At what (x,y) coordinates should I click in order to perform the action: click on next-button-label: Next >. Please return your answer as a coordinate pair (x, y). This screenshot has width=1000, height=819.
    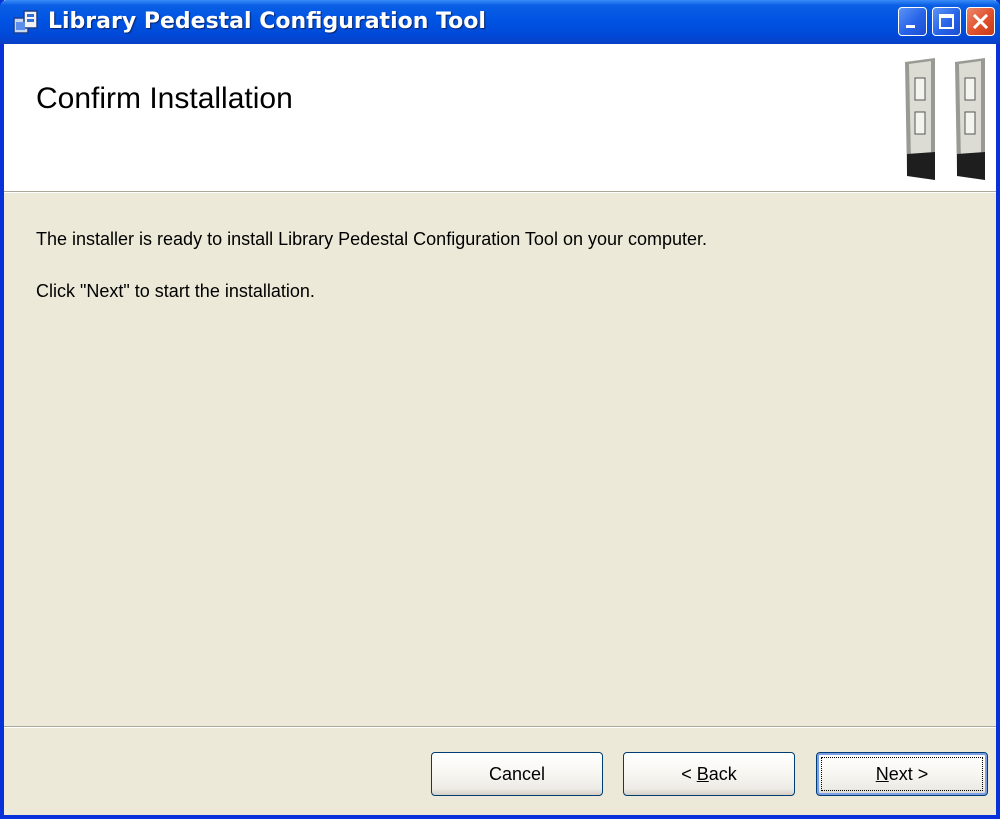
    Looking at the image, I should click on (902, 773).